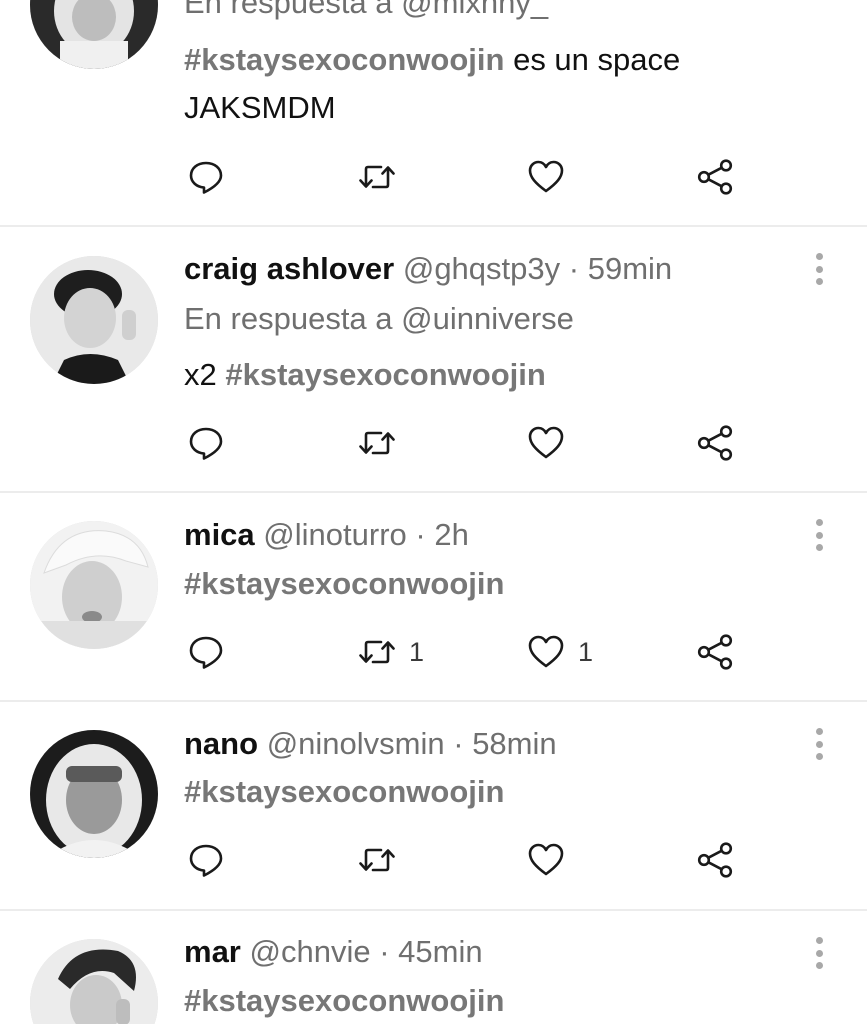  I want to click on retweet-count: 1, so click(417, 651).